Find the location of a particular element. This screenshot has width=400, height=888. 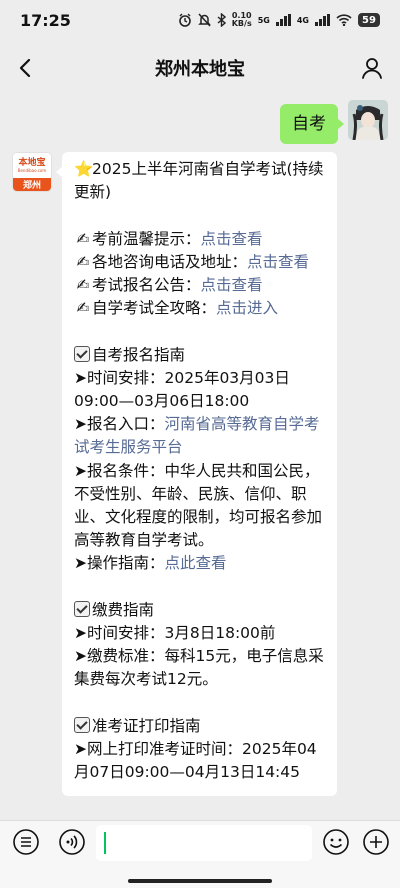

net-type-4g: 4G is located at coordinates (302, 20).